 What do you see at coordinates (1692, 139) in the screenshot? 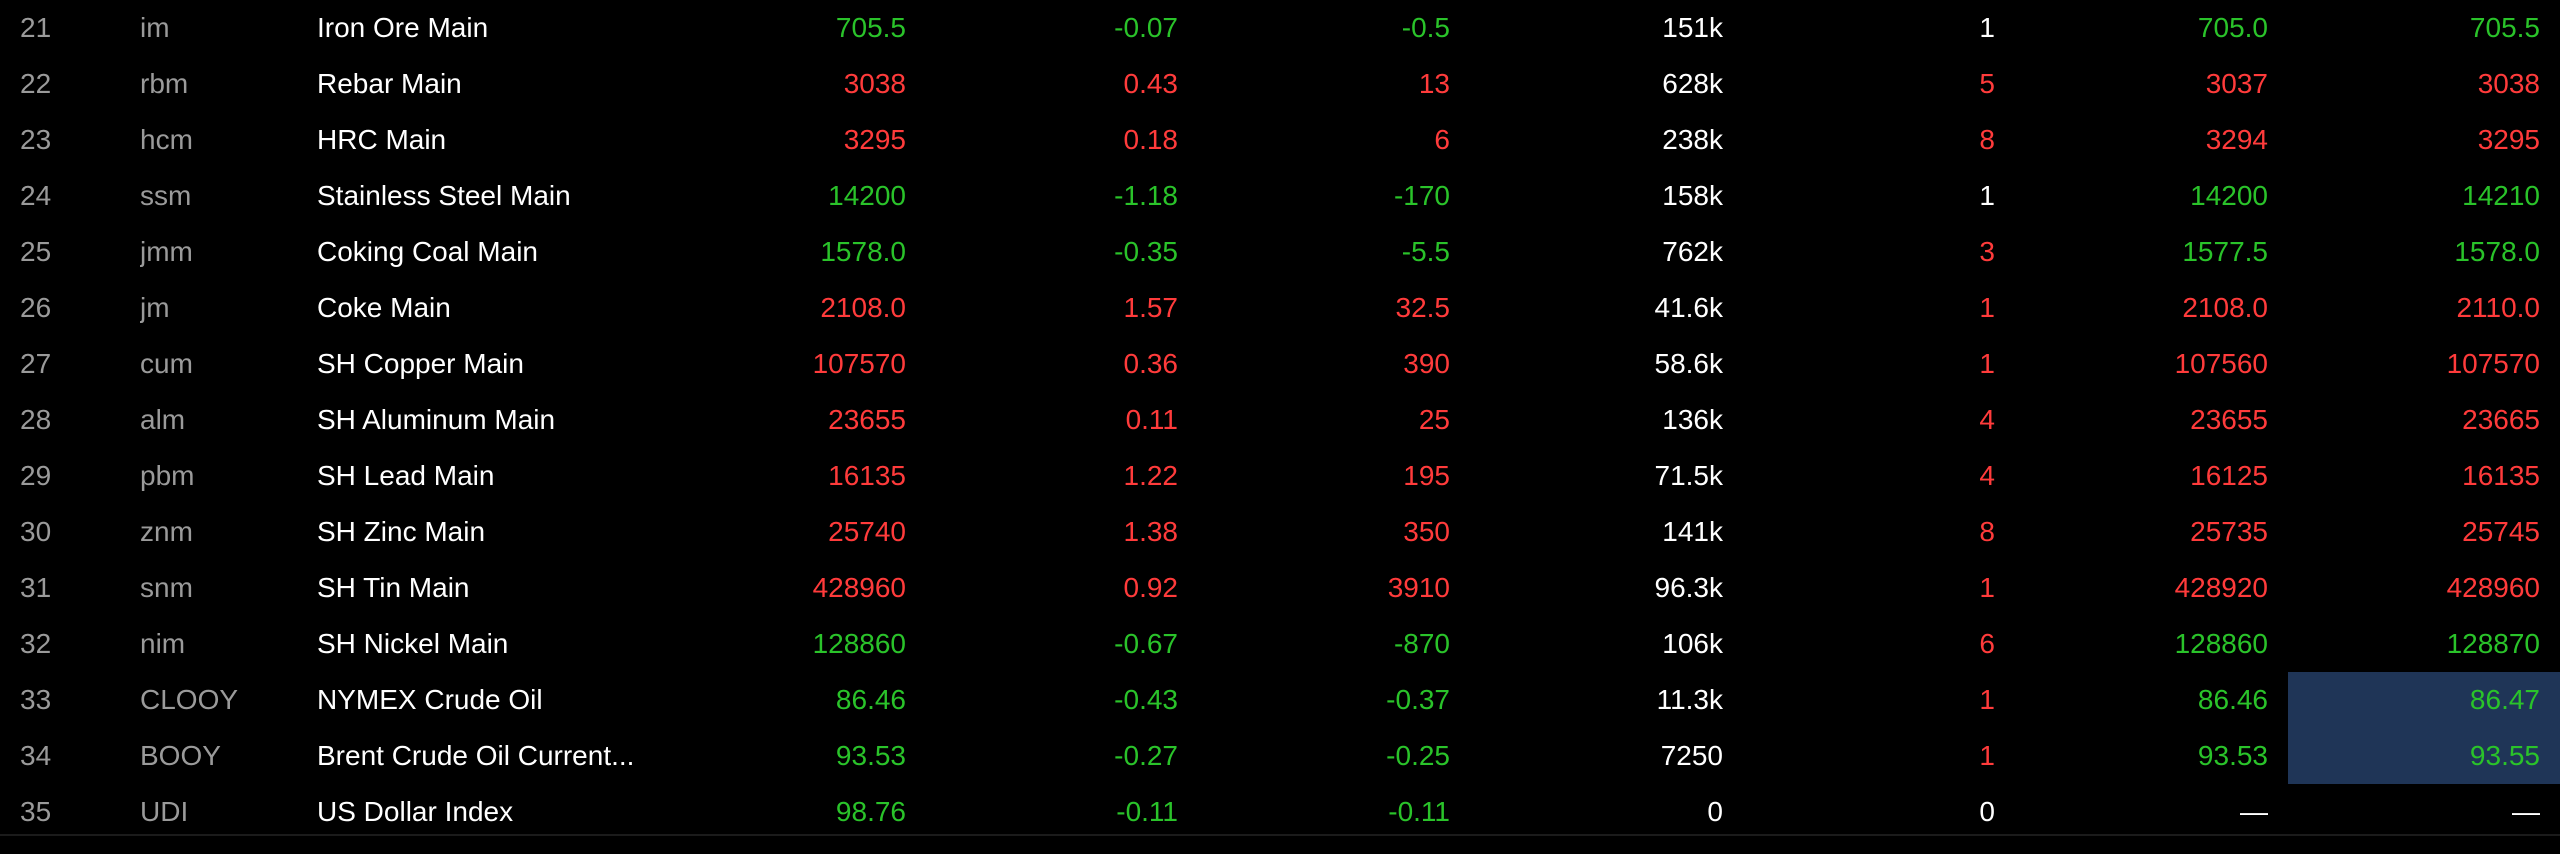
I see `volume: 238k` at bounding box center [1692, 139].